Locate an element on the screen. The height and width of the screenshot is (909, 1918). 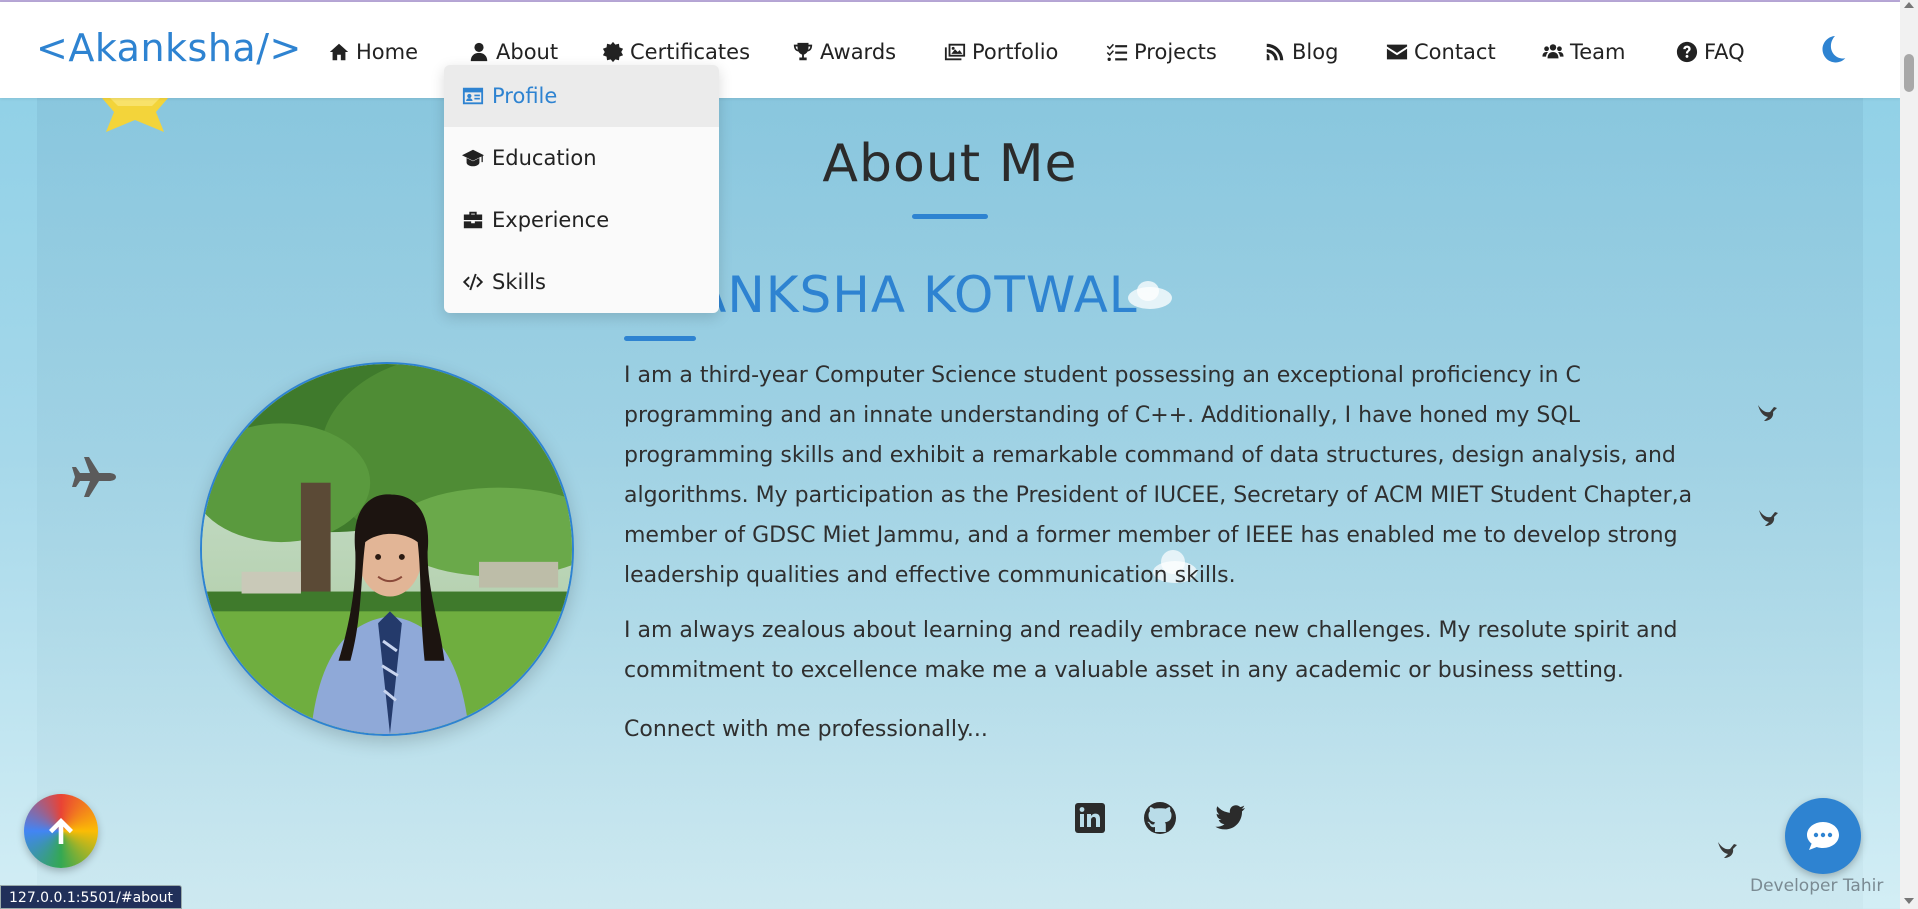
section-title: About Me is located at coordinates (950, 164).